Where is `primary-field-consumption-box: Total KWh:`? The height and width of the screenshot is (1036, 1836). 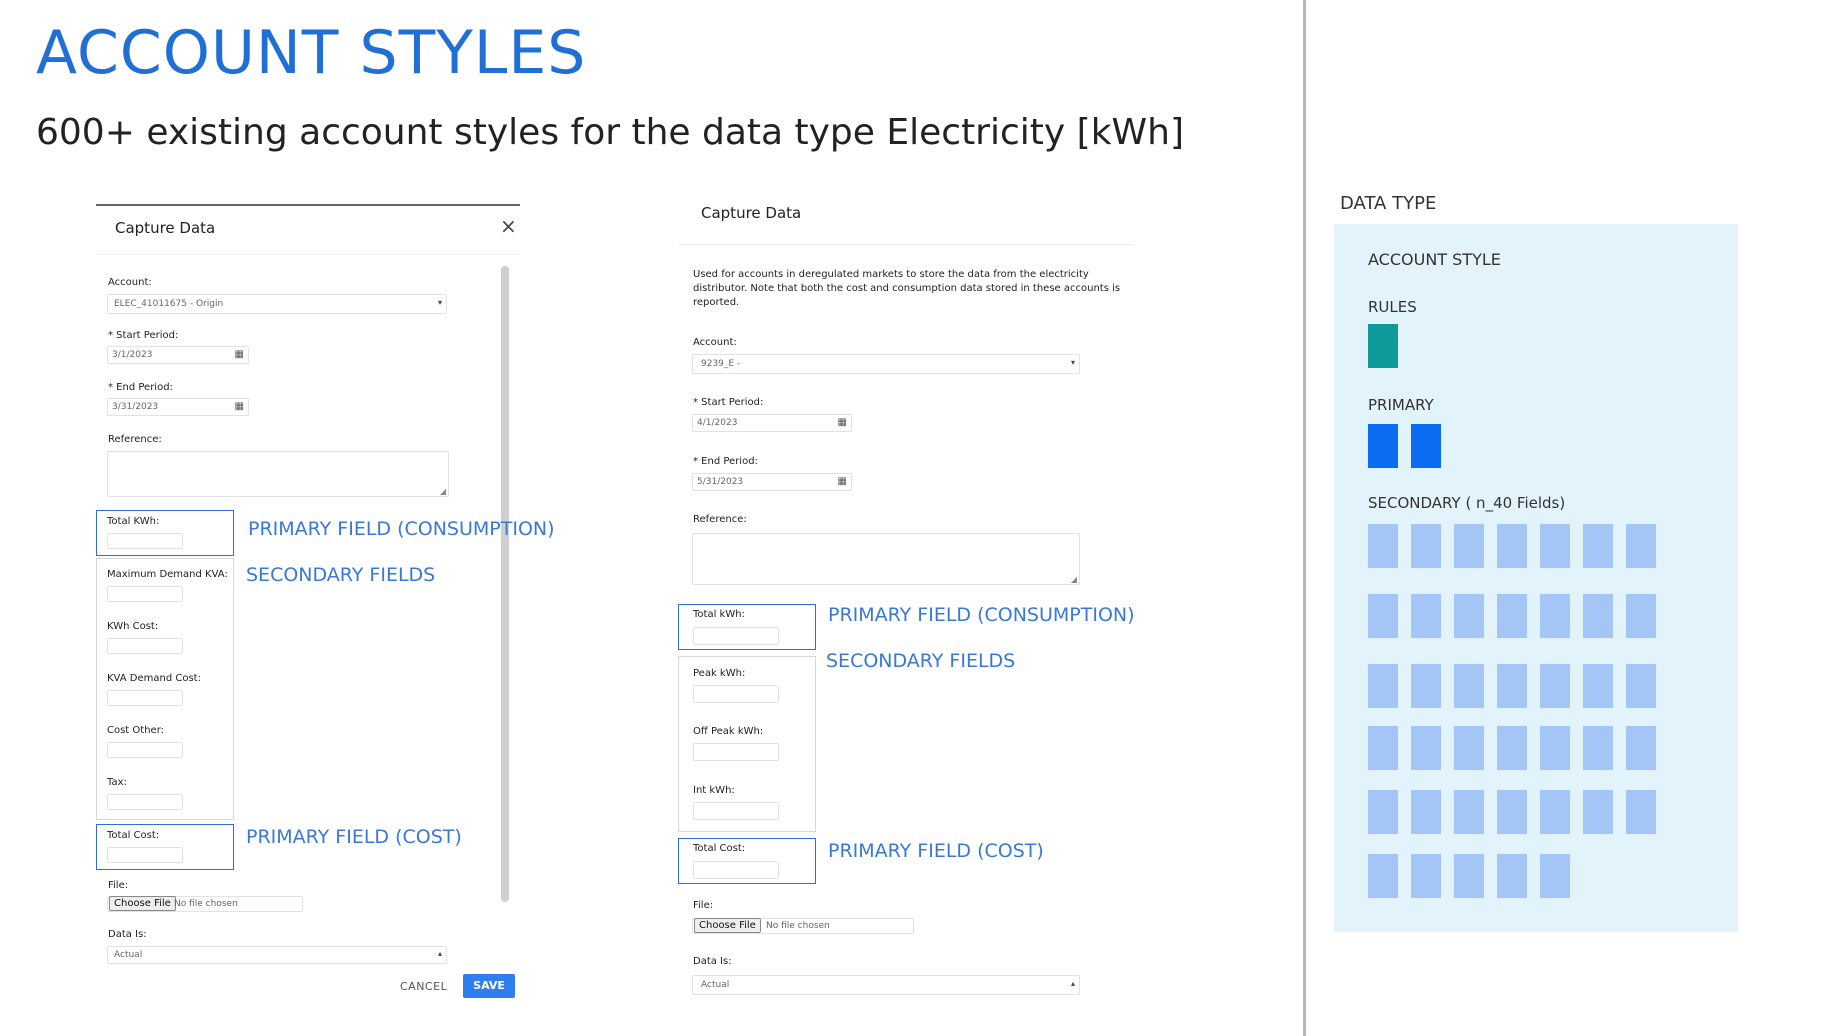 primary-field-consumption-box: Total KWh: is located at coordinates (165, 533).